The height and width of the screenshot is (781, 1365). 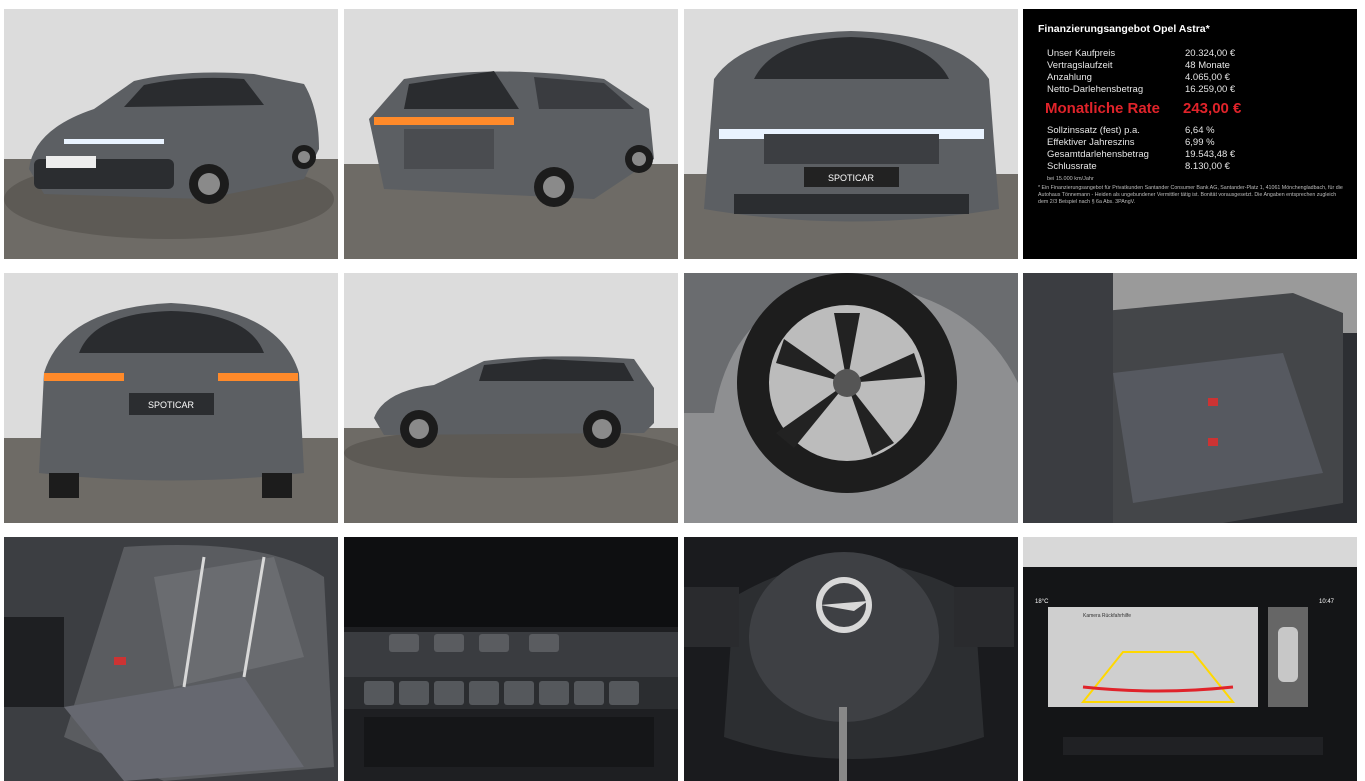 I want to click on car-side-image, so click(x=511, y=398).